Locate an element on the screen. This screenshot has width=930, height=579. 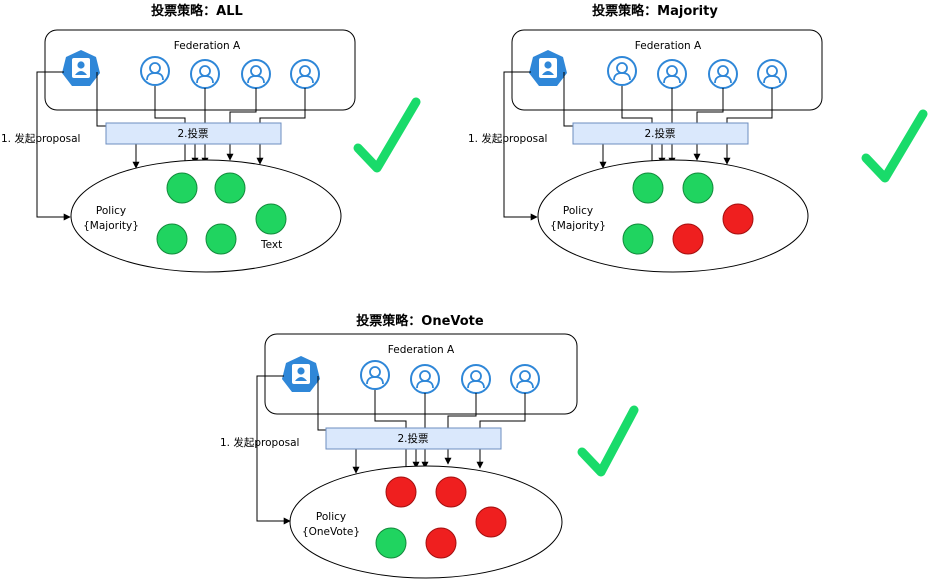
policy-type: {OneVote} is located at coordinates (331, 532).